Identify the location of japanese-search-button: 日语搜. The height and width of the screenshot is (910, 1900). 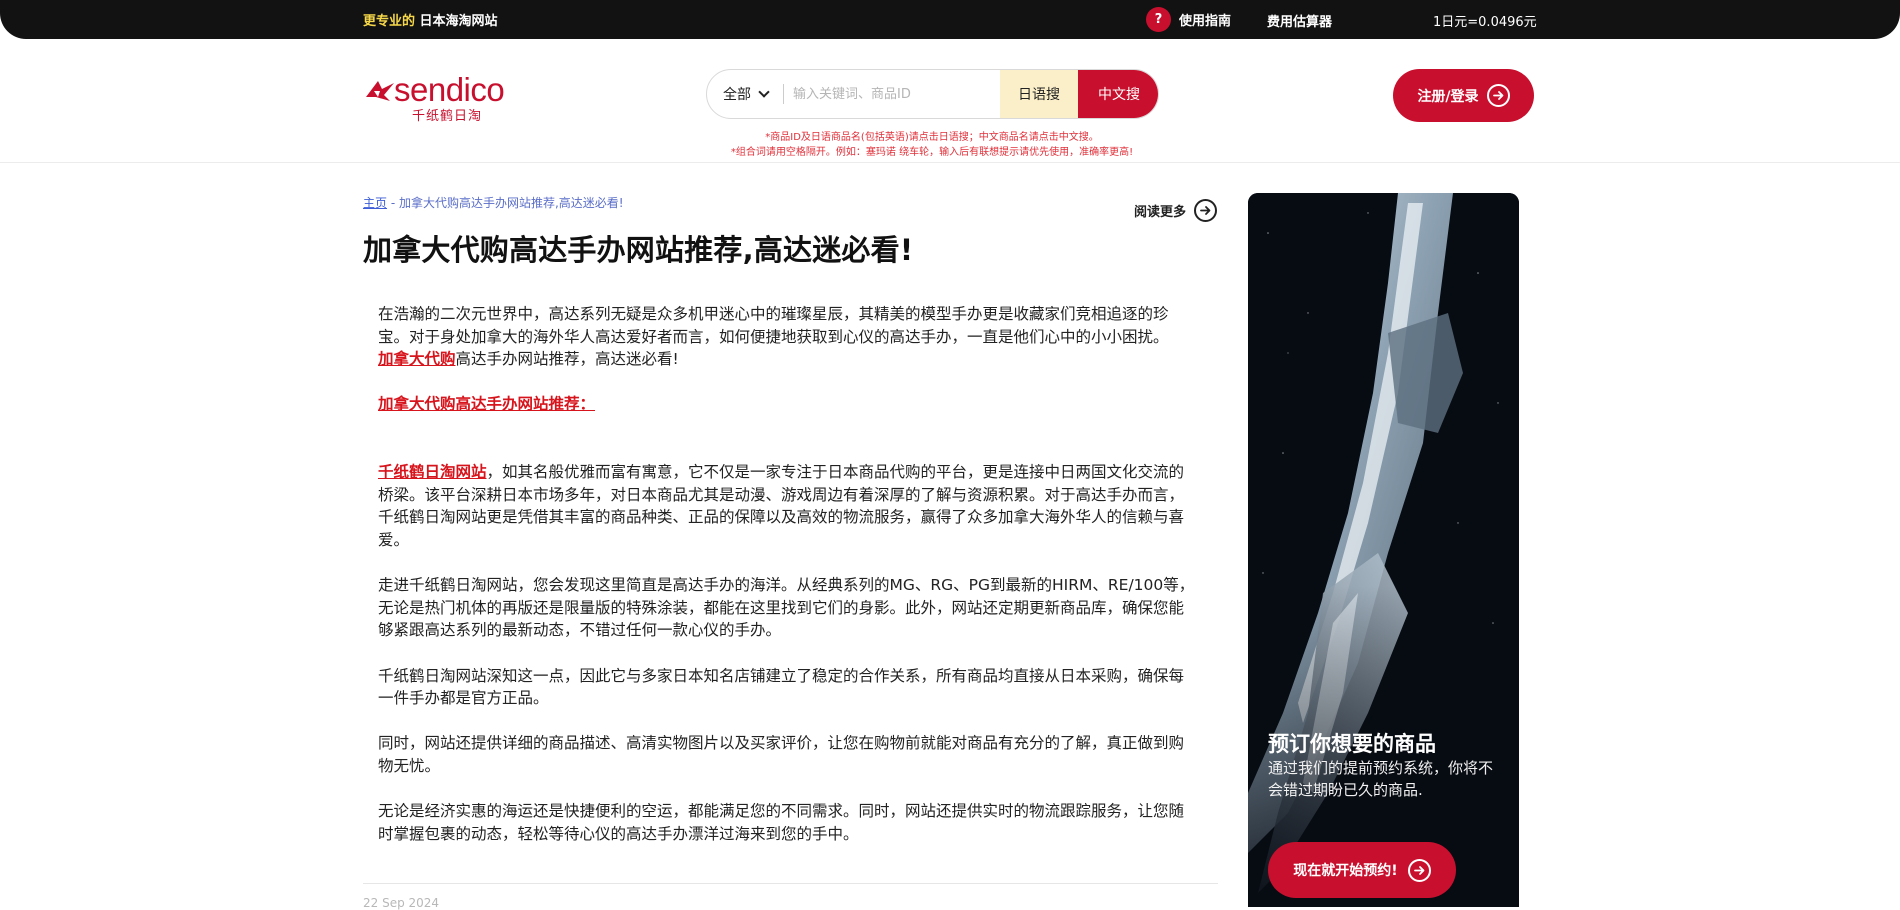
(1039, 94).